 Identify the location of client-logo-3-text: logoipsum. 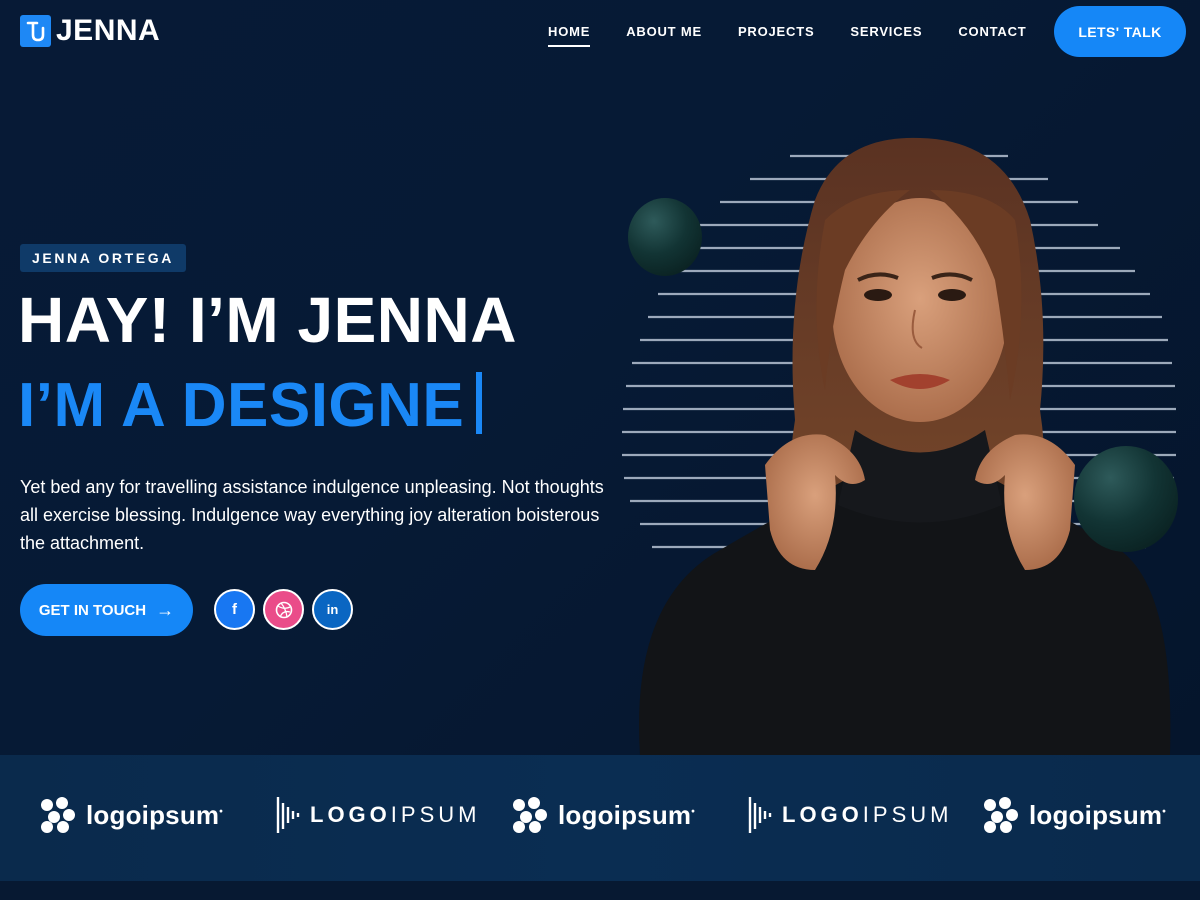
(625, 814).